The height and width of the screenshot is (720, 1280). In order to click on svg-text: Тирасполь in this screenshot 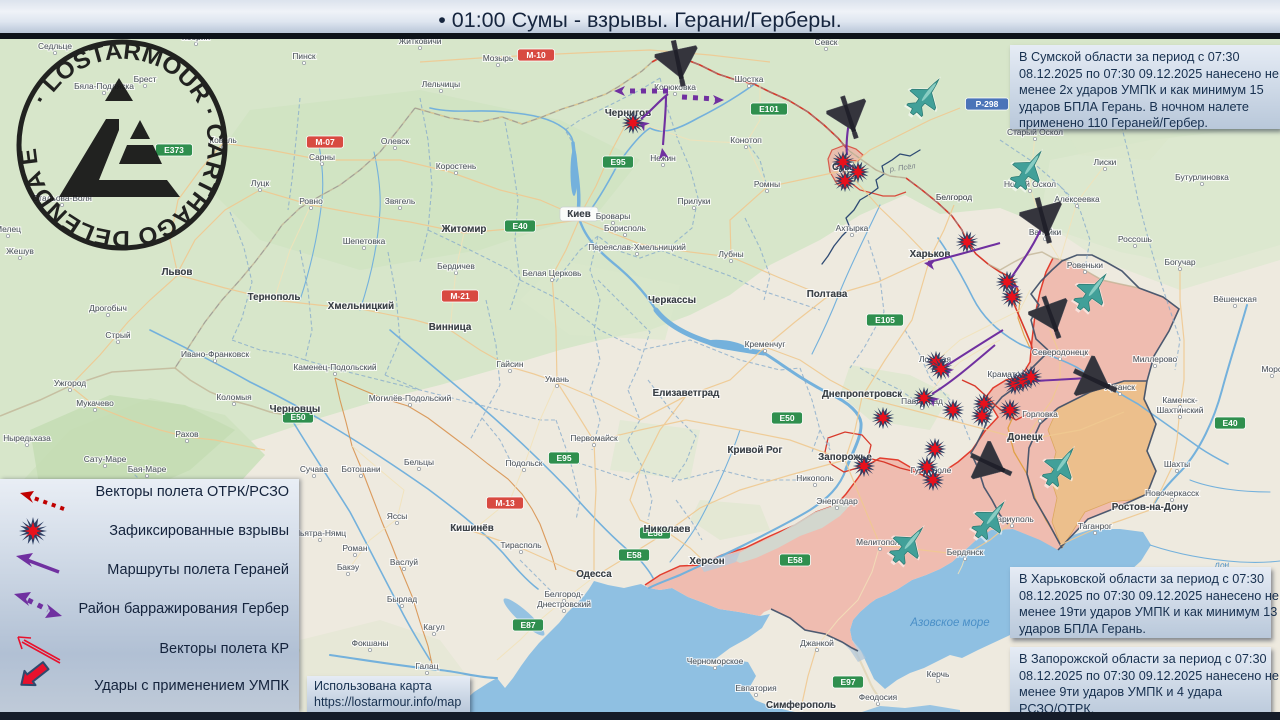, I will do `click(521, 545)`.